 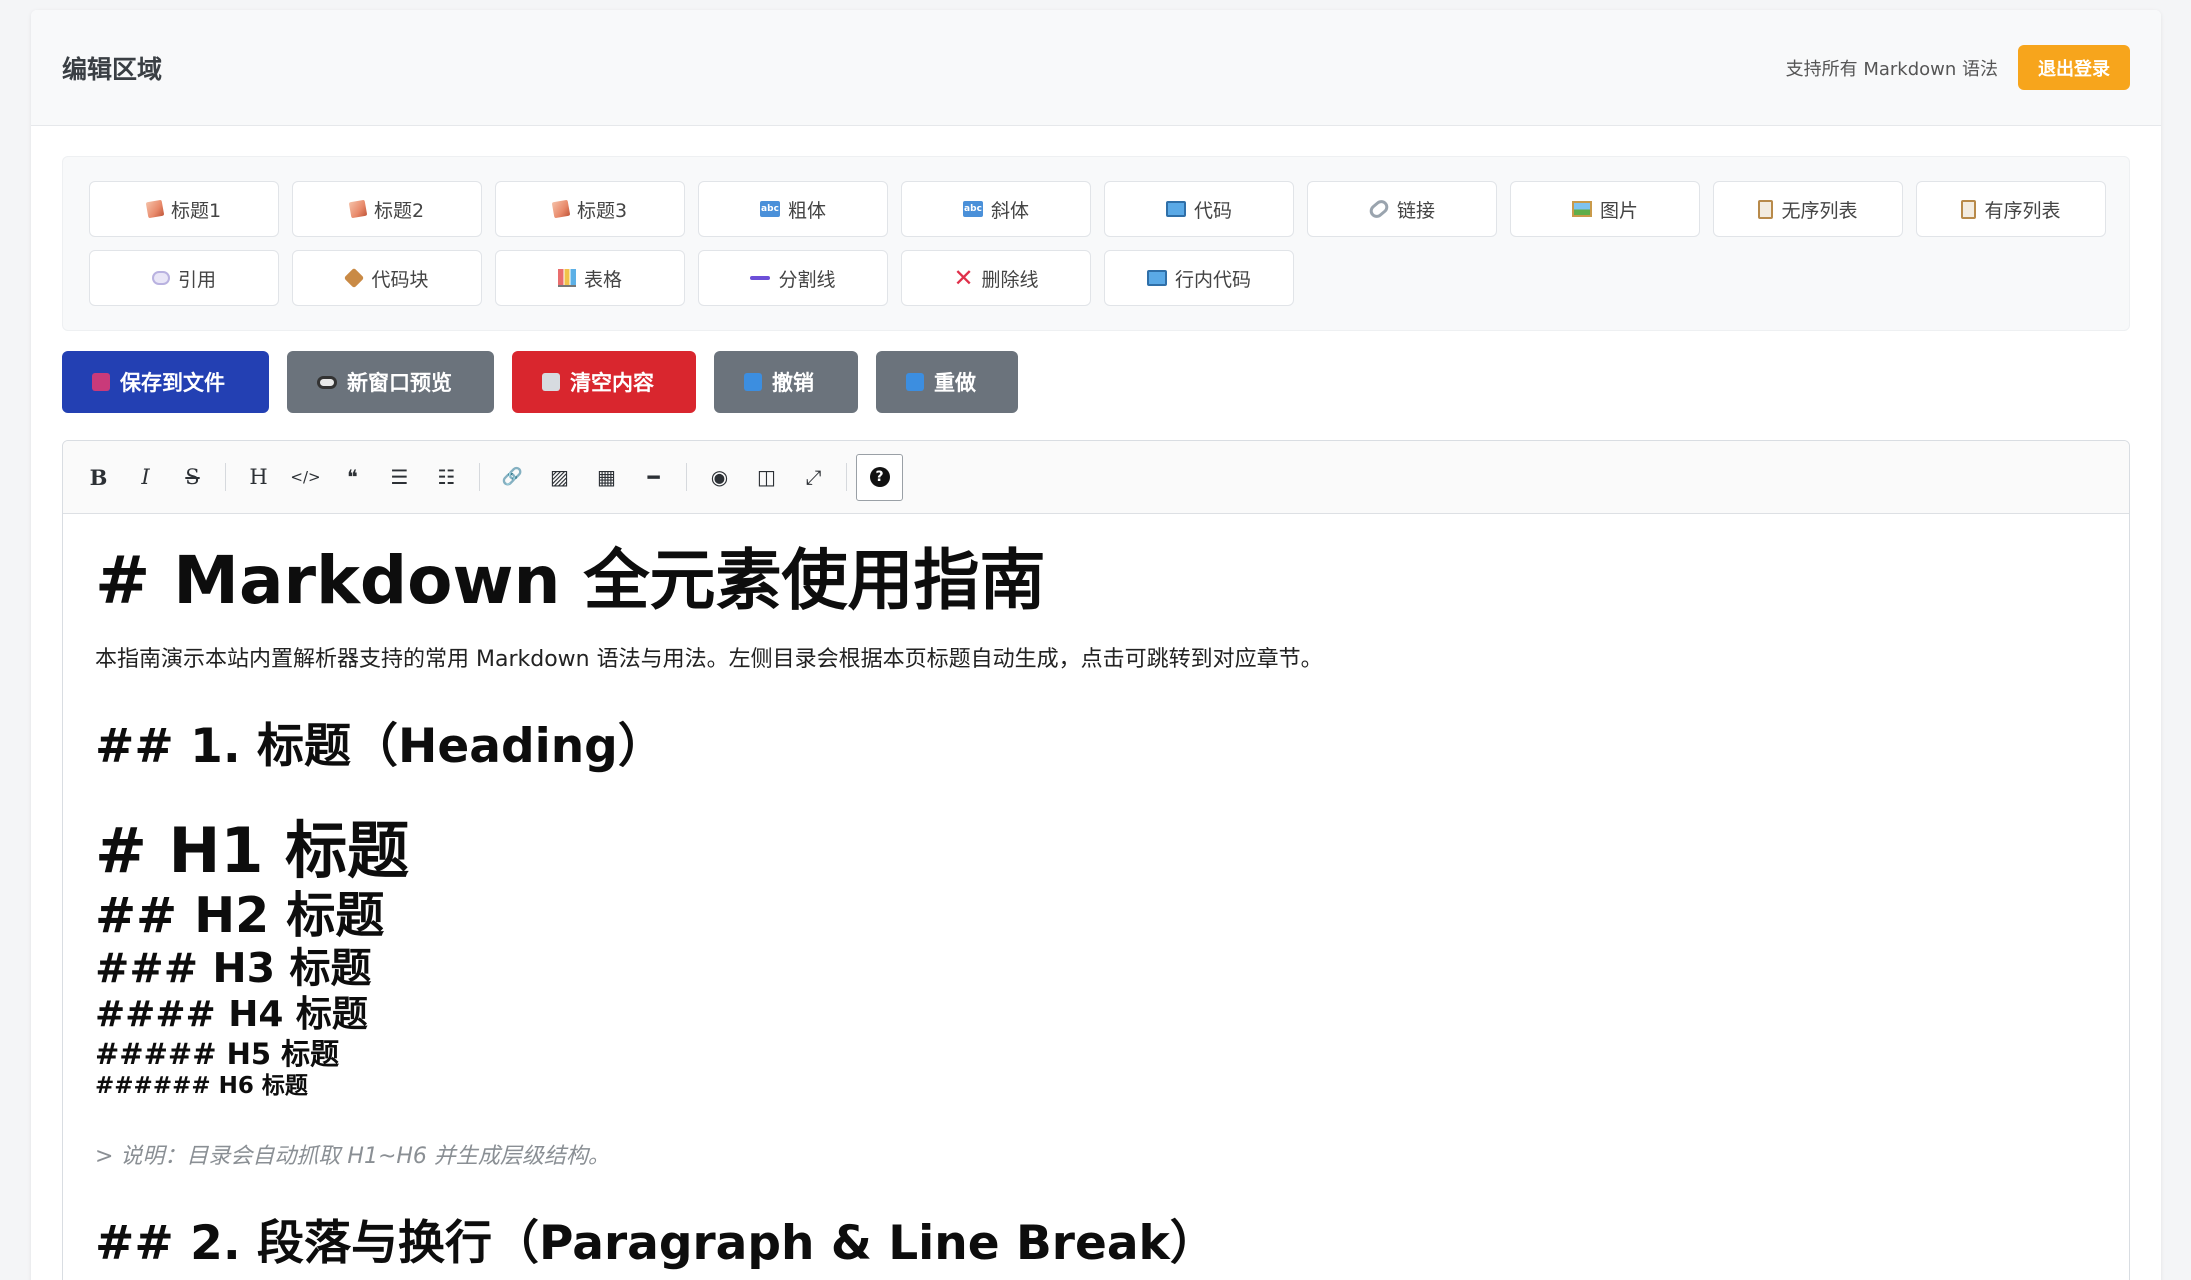 I want to click on floppy-disk-icon, so click(x=101, y=382).